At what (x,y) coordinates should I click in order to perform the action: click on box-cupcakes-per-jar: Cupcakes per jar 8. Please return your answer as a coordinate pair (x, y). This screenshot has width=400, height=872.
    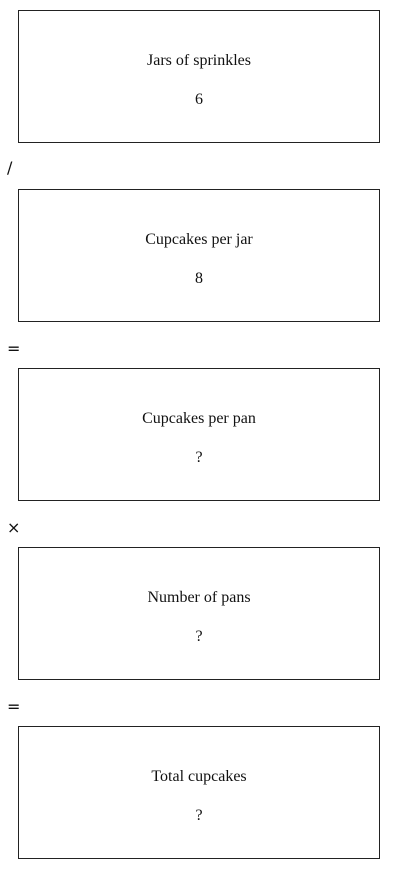
    Looking at the image, I should click on (199, 255).